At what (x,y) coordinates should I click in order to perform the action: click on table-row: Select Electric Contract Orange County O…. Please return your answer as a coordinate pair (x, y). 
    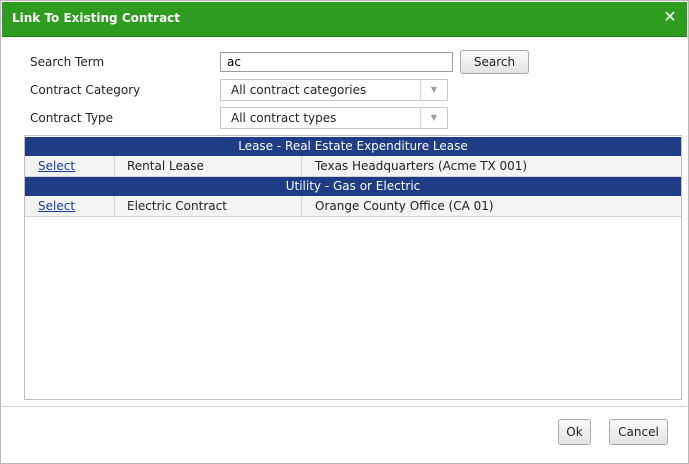
    Looking at the image, I should click on (353, 206).